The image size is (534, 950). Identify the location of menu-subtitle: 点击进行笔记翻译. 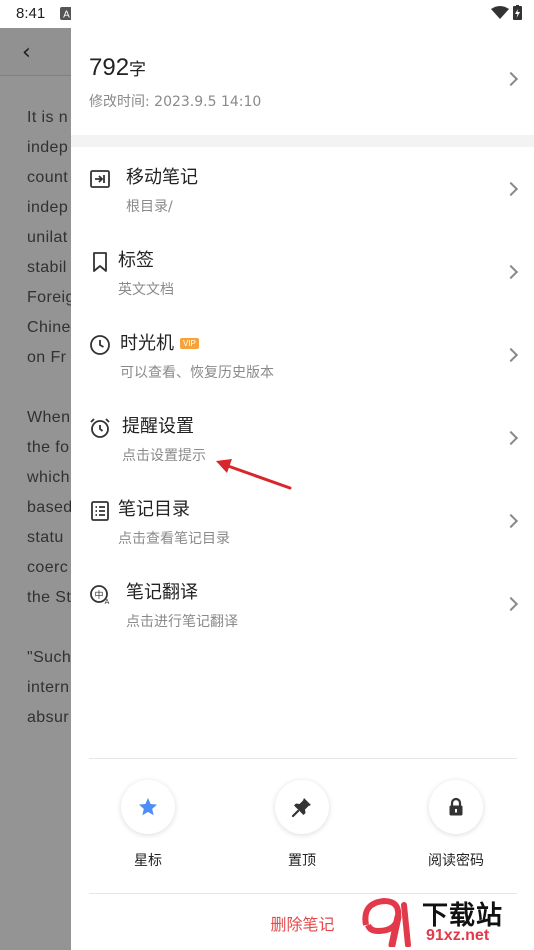
(182, 622).